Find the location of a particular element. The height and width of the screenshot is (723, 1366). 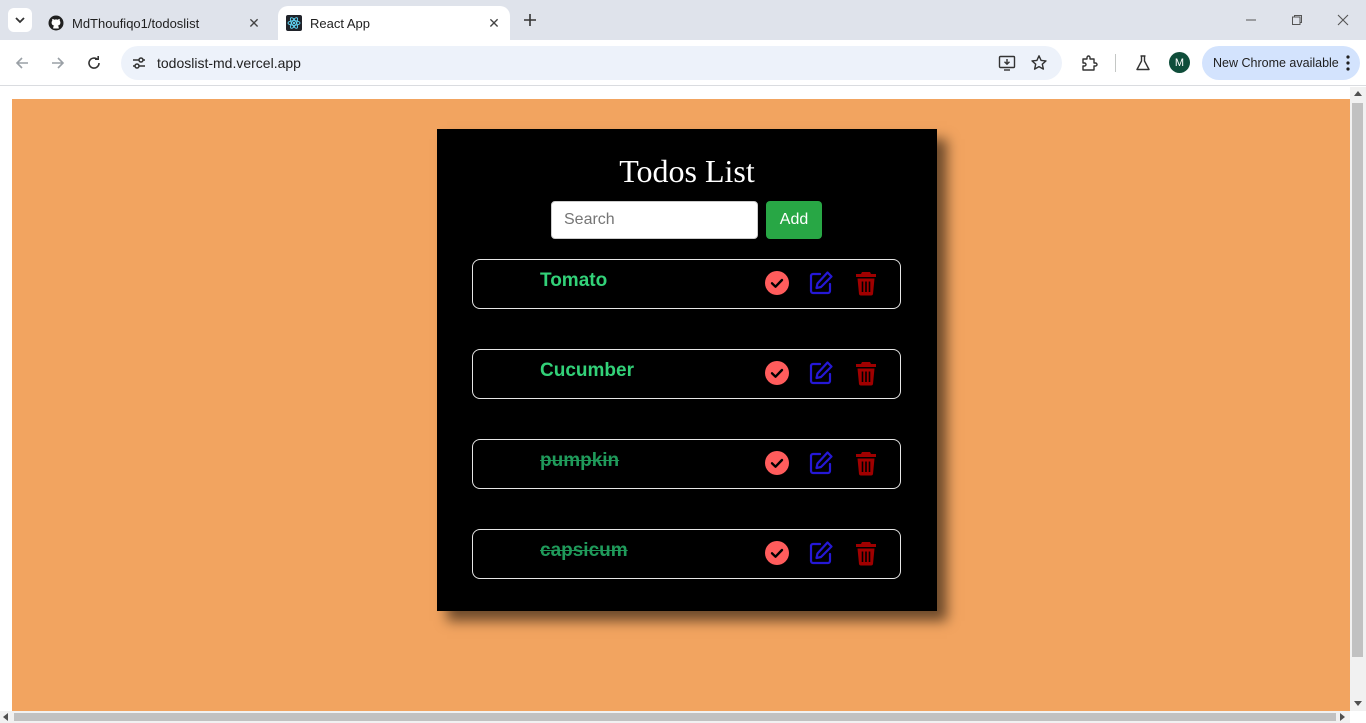

tab-title: React App is located at coordinates (340, 23).